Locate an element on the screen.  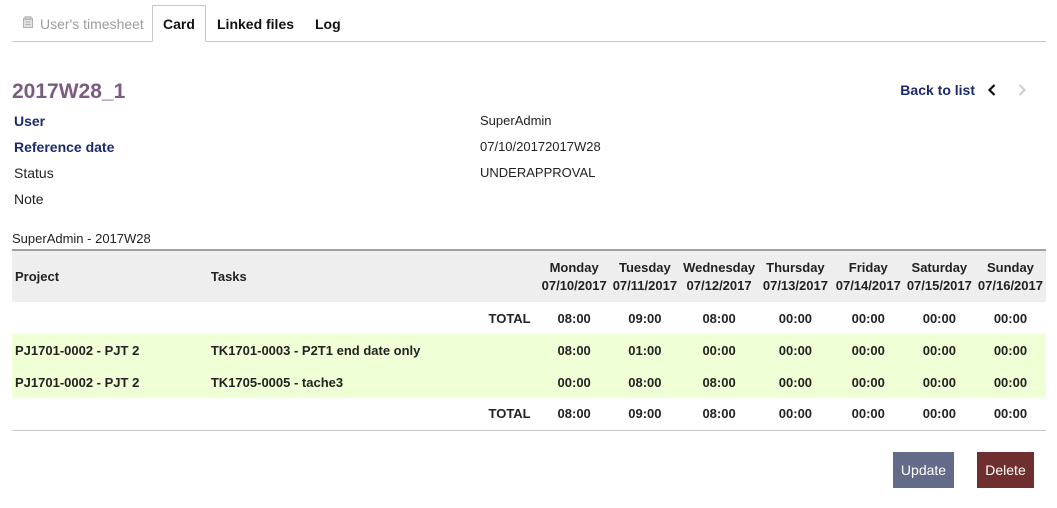
field-label: Status is located at coordinates (34, 173).